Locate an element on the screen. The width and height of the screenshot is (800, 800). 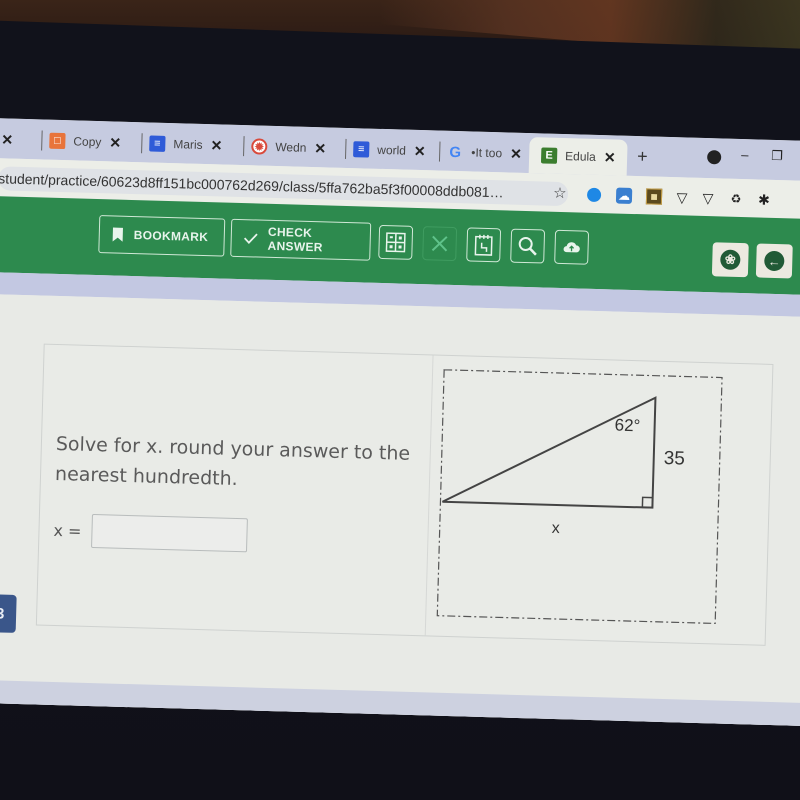
bookmark-star-icon: ☆ is located at coordinates (560, 193).